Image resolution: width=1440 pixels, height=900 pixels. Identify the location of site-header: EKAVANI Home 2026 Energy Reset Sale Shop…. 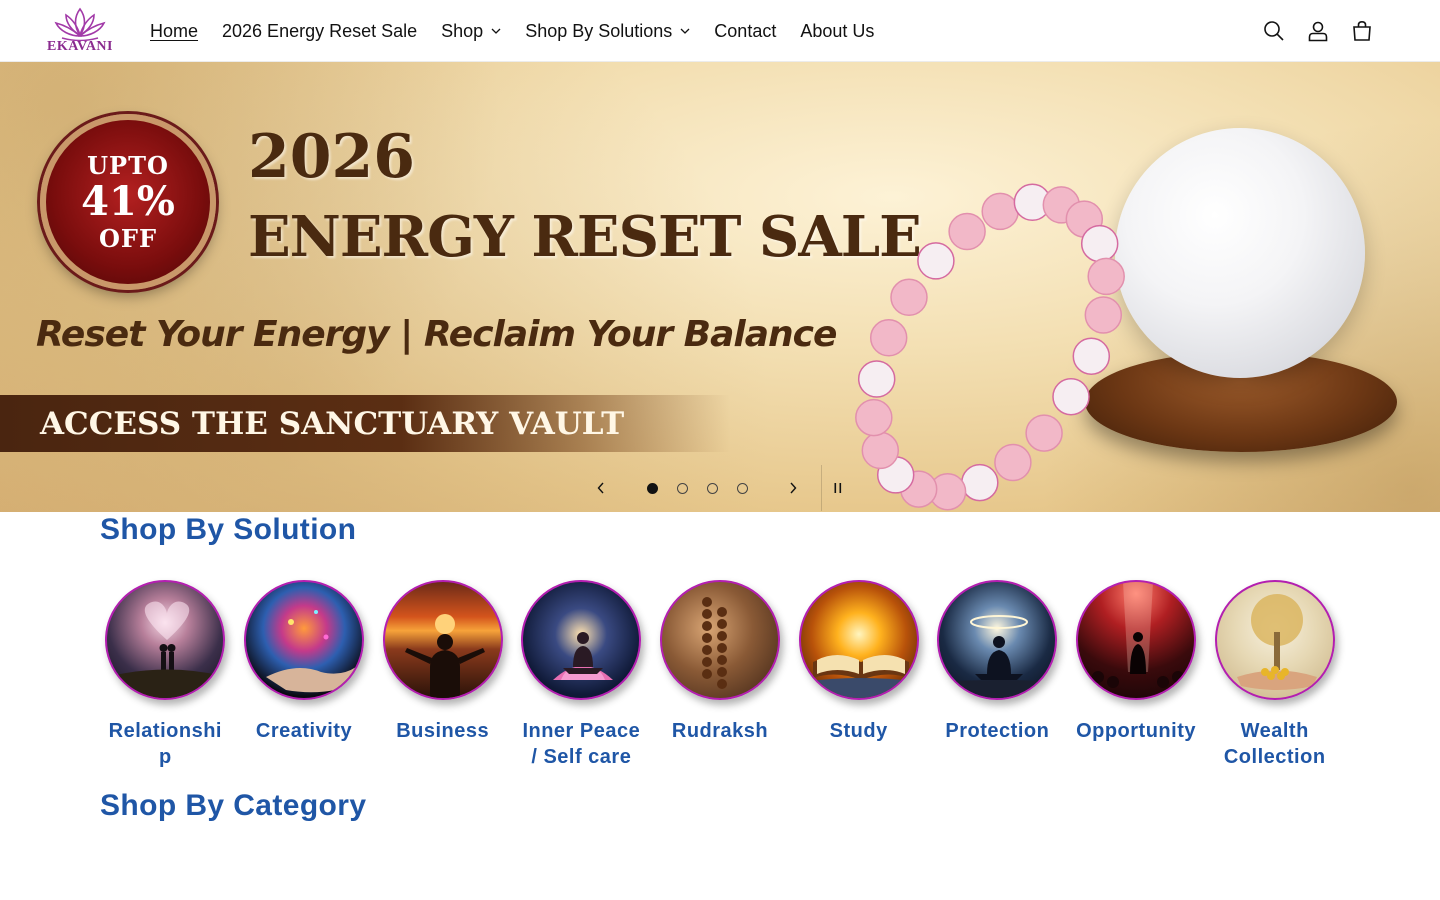
(720, 31).